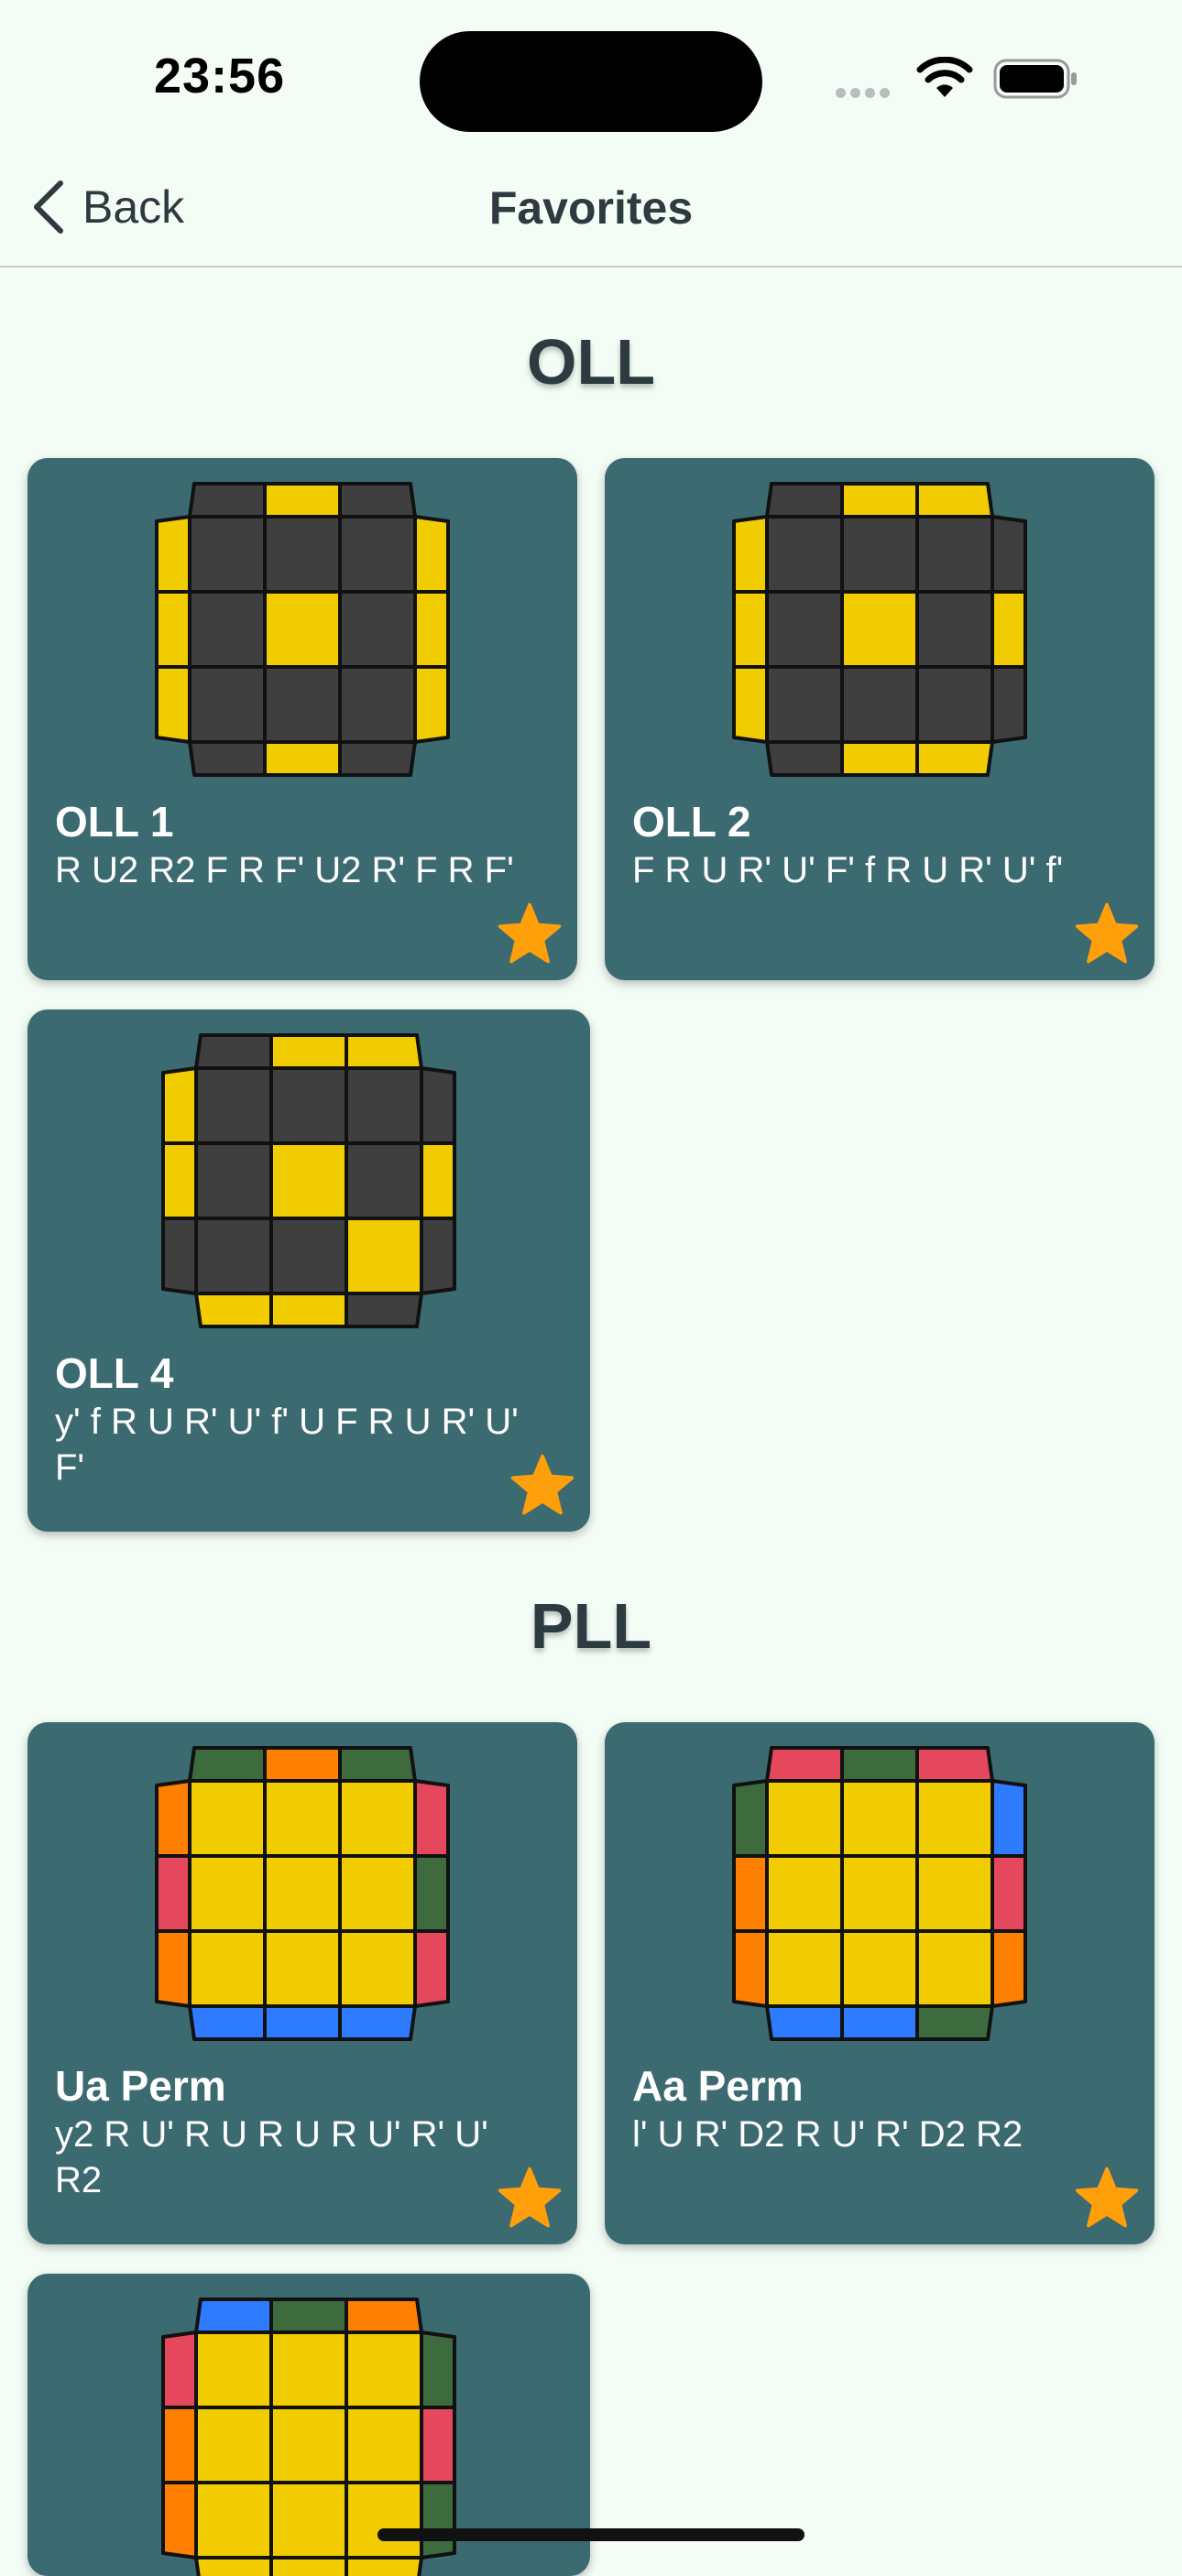  What do you see at coordinates (880, 719) in the screenshot?
I see `algorithm-card: OLL 2 F R U R' U' F' f R U R' U' f'` at bounding box center [880, 719].